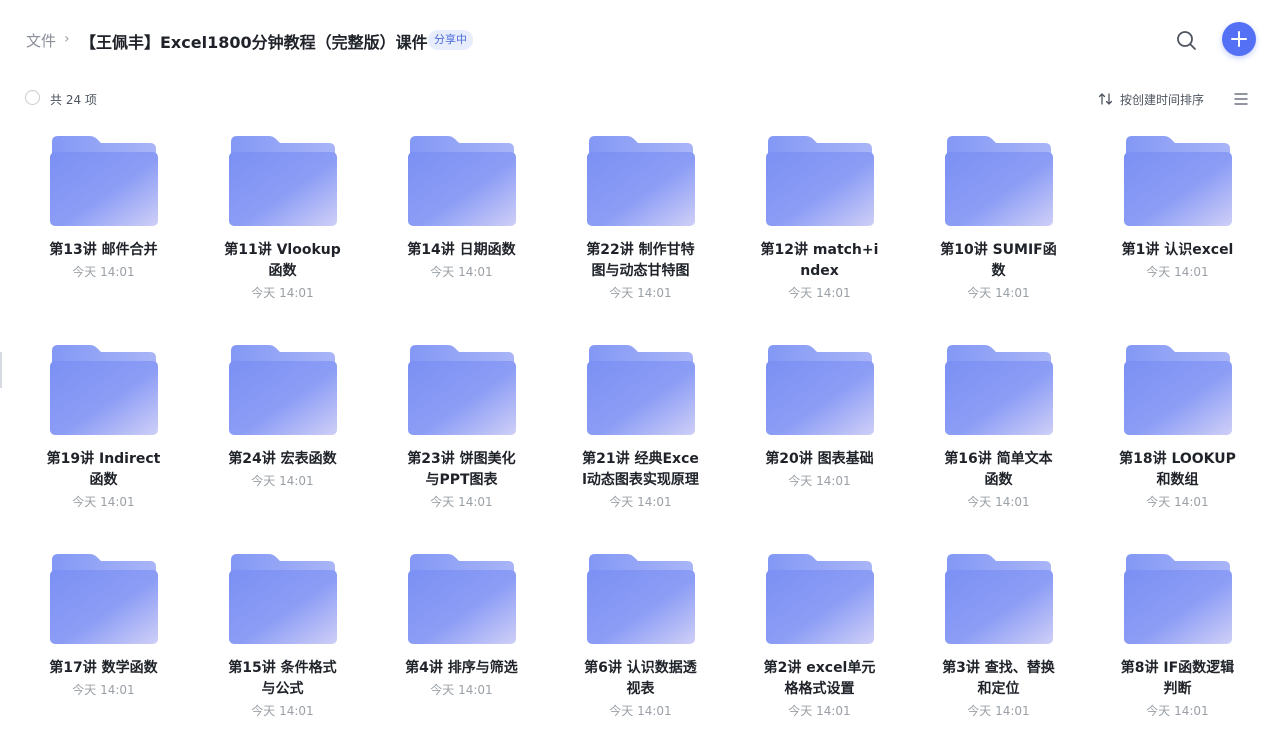  What do you see at coordinates (1177, 250) in the screenshot?
I see `folder-name: 第1讲 认识excel` at bounding box center [1177, 250].